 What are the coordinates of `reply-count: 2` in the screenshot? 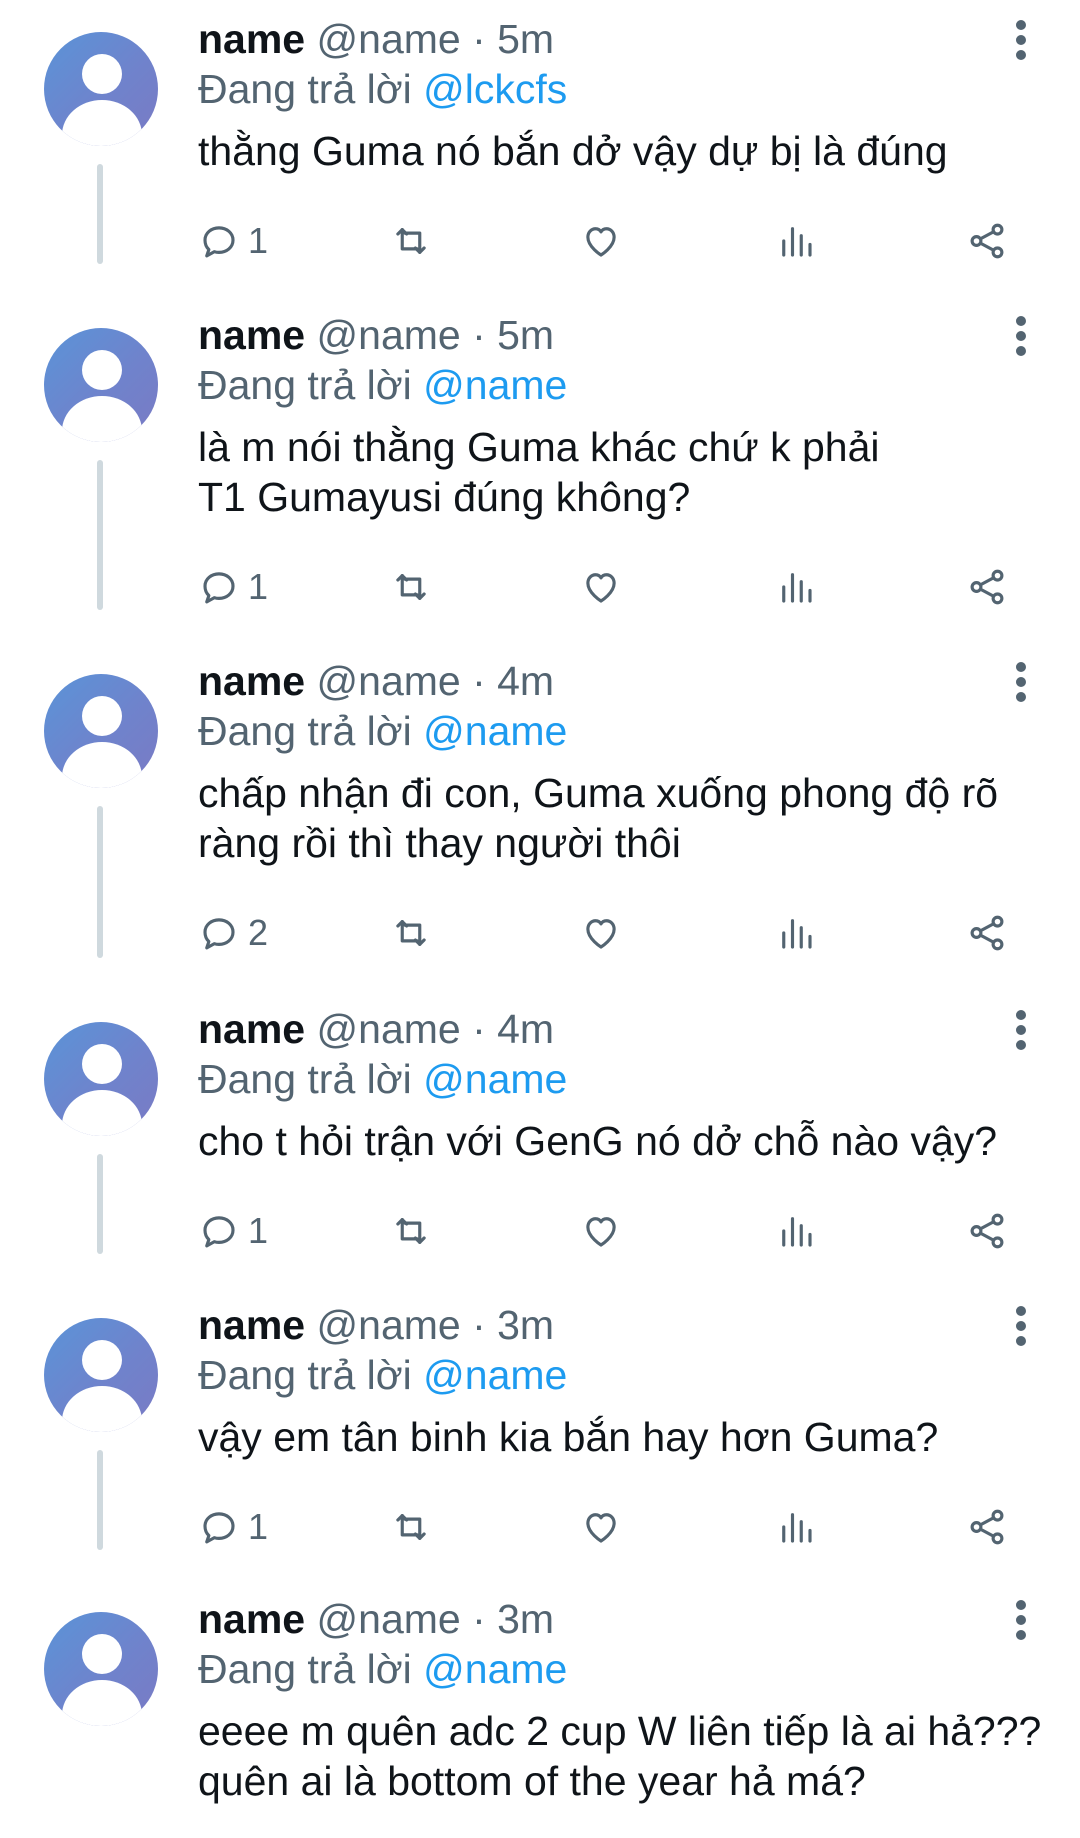 It's located at (258, 932).